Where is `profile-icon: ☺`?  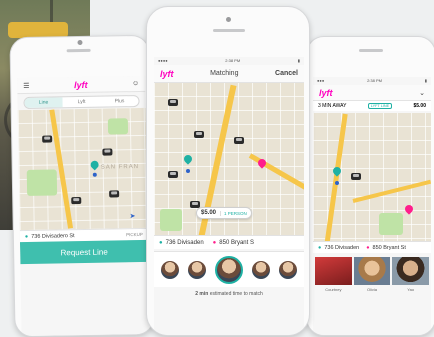 profile-icon: ☺ is located at coordinates (135, 83).